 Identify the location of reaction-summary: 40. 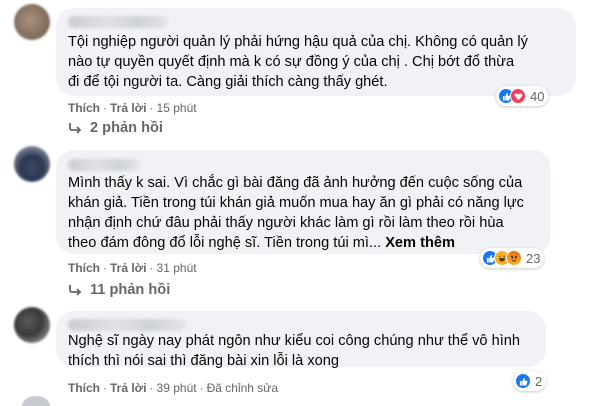
(522, 96).